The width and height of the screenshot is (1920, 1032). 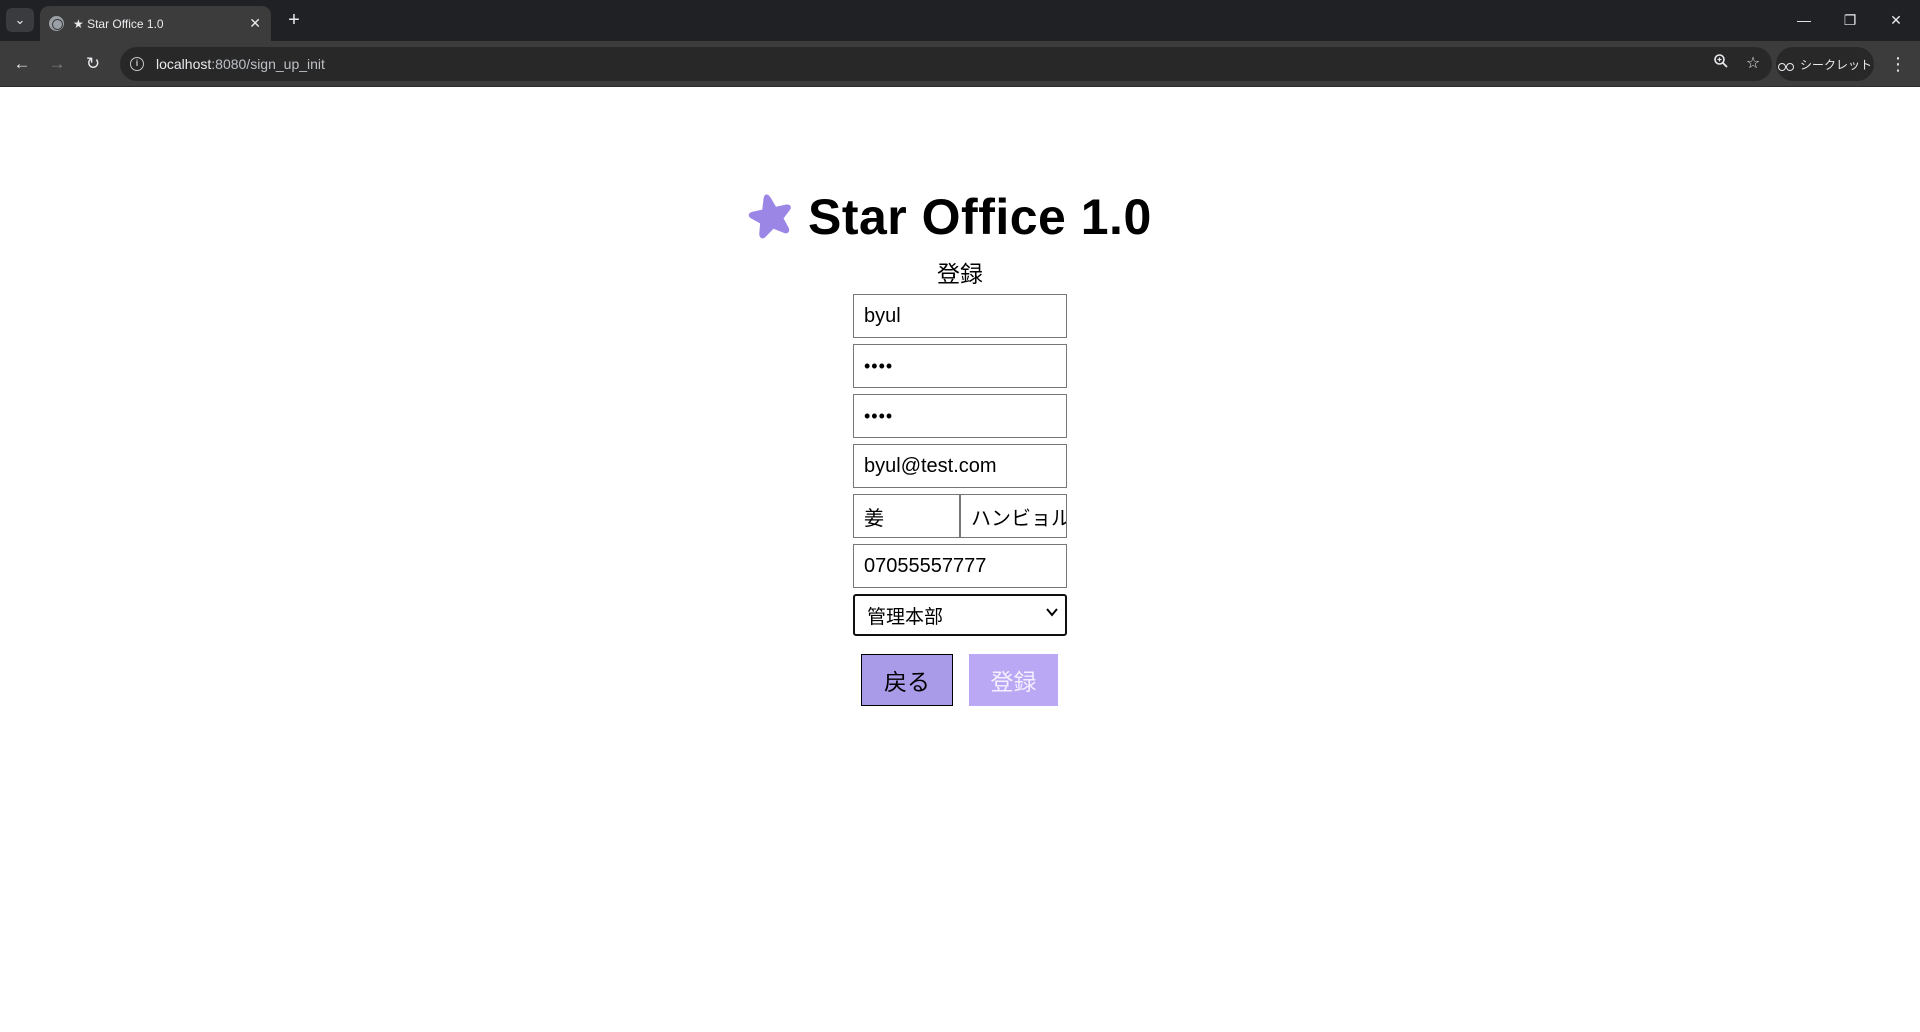 What do you see at coordinates (93, 64) in the screenshot?
I see `reload-icon: ↻` at bounding box center [93, 64].